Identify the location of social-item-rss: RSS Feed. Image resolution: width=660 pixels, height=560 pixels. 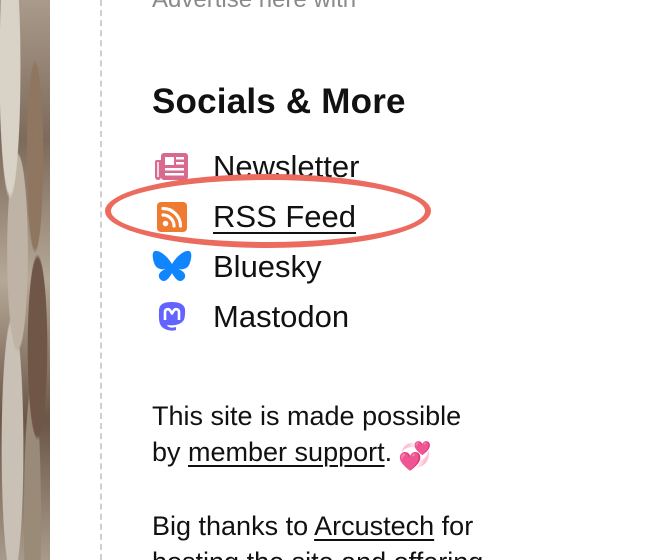
(255, 217).